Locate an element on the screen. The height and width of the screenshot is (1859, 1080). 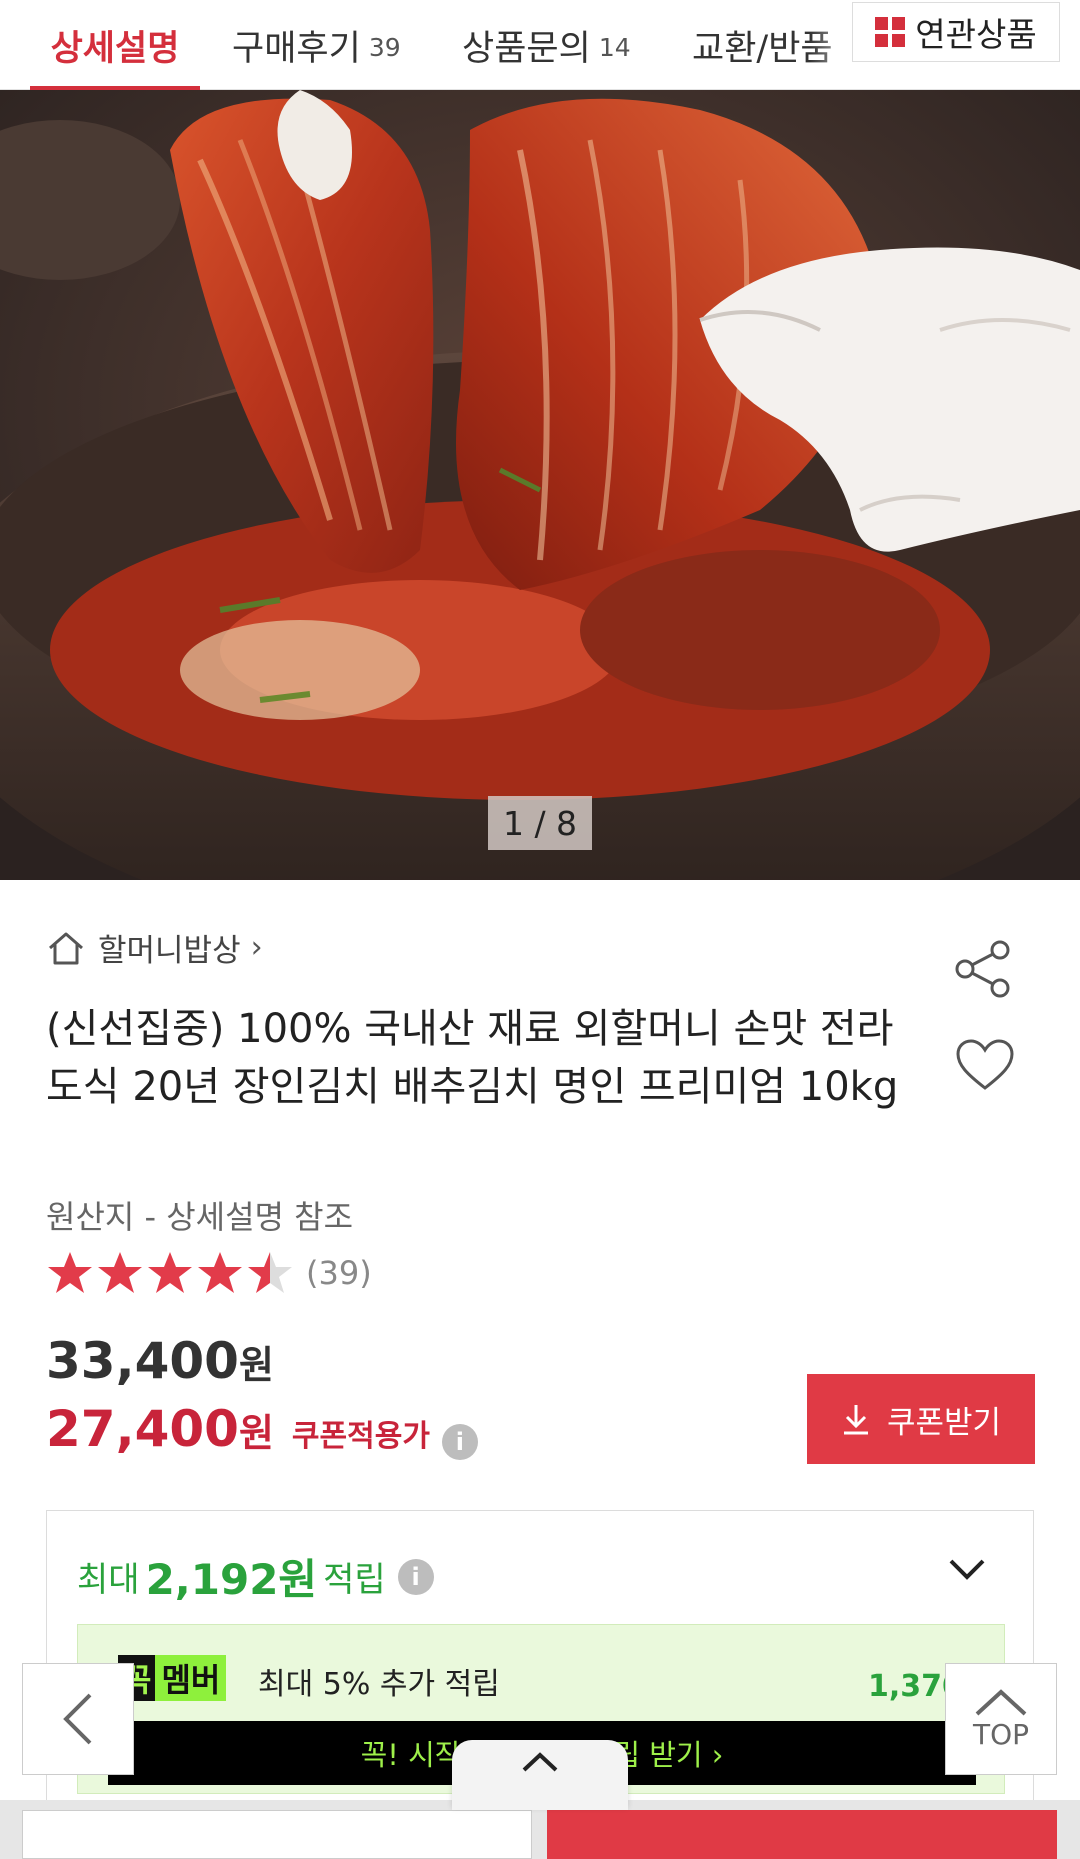
share-icon is located at coordinates (983, 969).